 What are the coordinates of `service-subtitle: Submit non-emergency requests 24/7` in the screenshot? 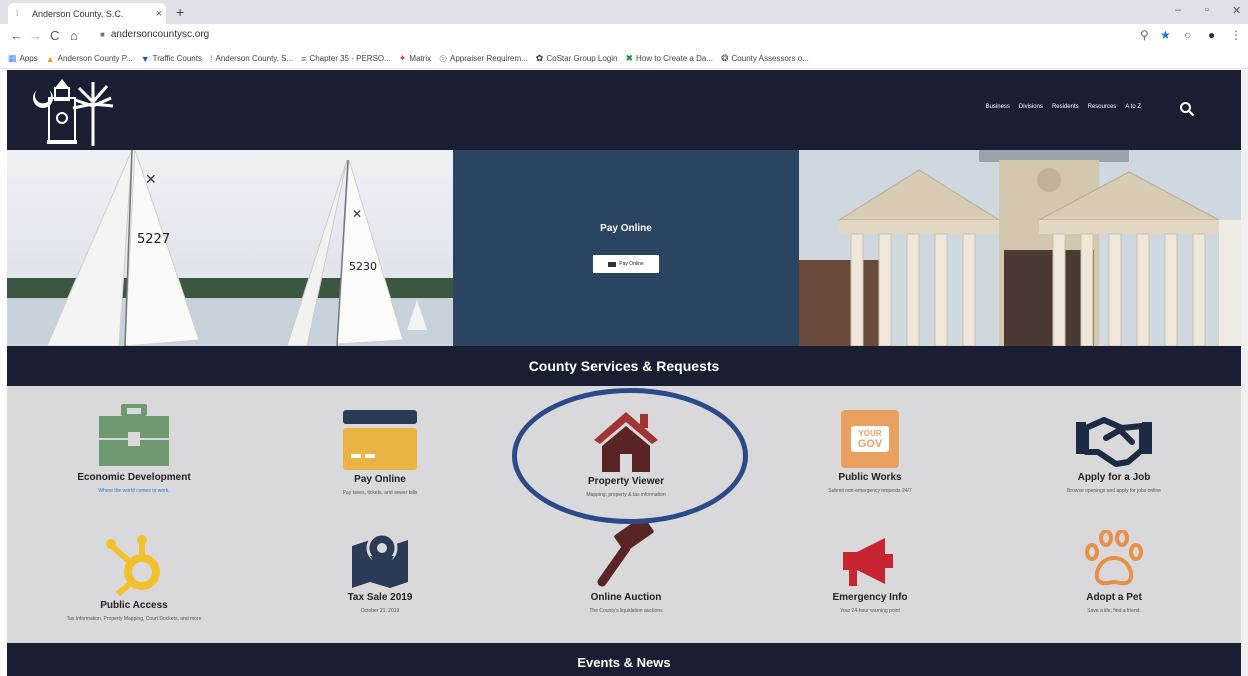 It's located at (870, 491).